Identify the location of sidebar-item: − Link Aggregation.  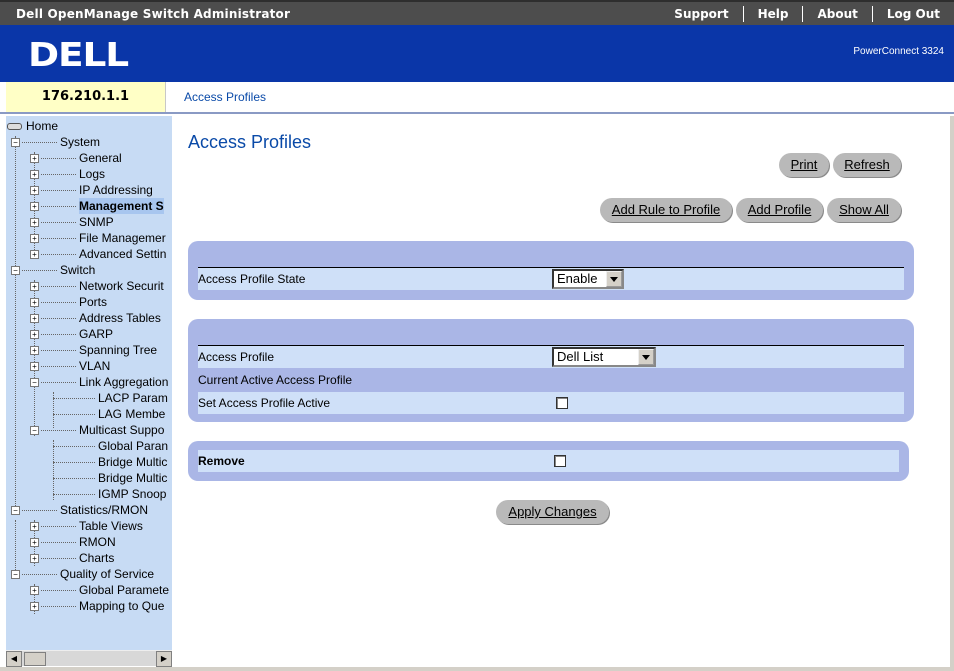
(89, 382).